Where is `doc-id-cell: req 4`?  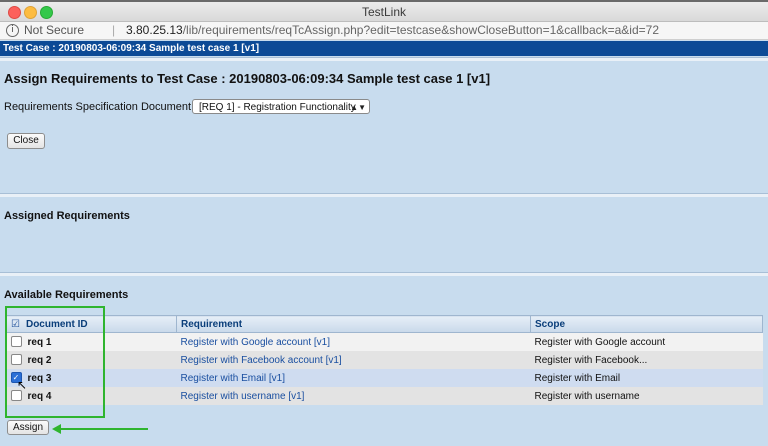 doc-id-cell: req 4 is located at coordinates (91, 396).